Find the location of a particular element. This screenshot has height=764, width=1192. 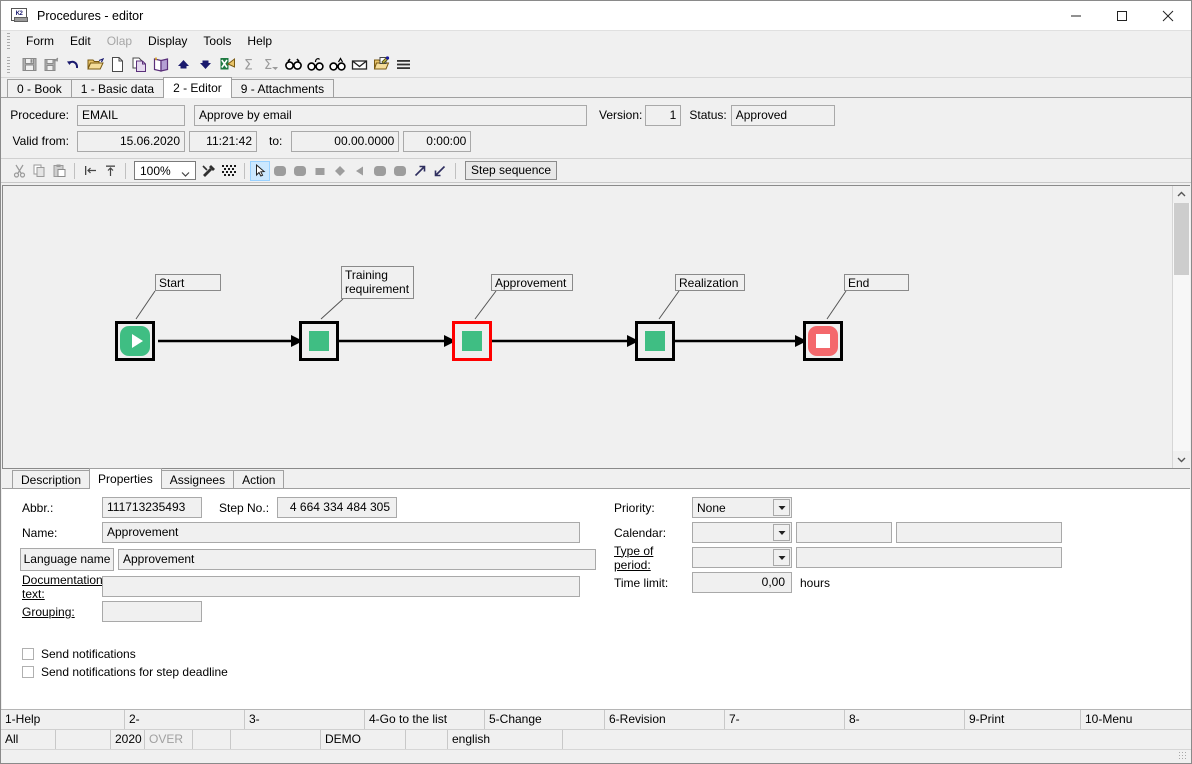

node-label-approvement: Approvement is located at coordinates (532, 282).